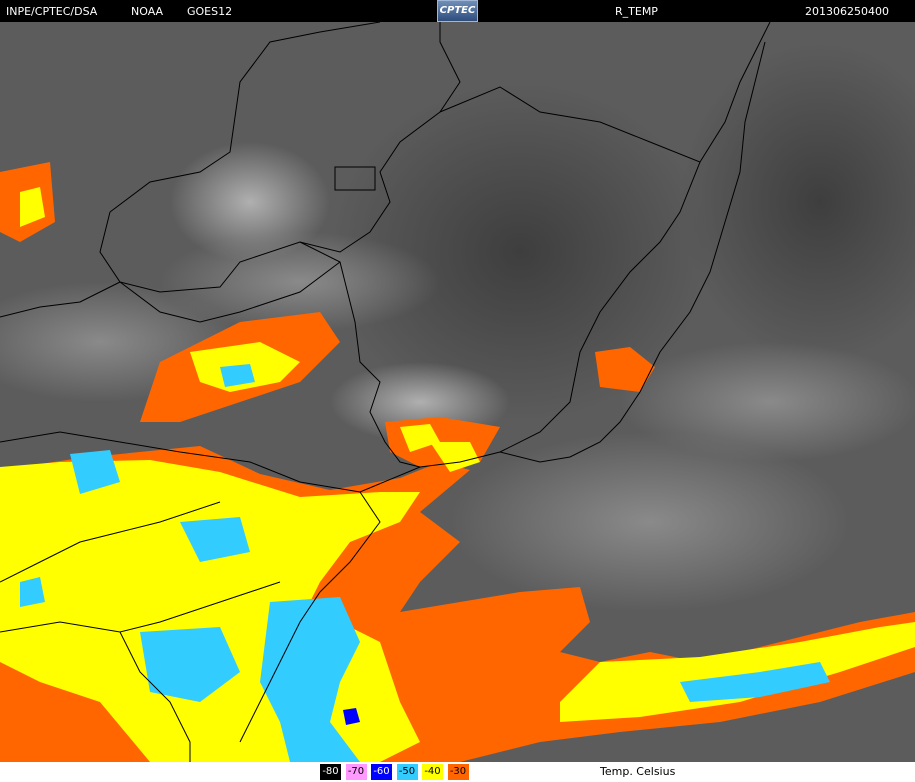 Image resolution: width=915 pixels, height=782 pixels. What do you see at coordinates (636, 11) in the screenshot?
I see `product-label: R_TEMP` at bounding box center [636, 11].